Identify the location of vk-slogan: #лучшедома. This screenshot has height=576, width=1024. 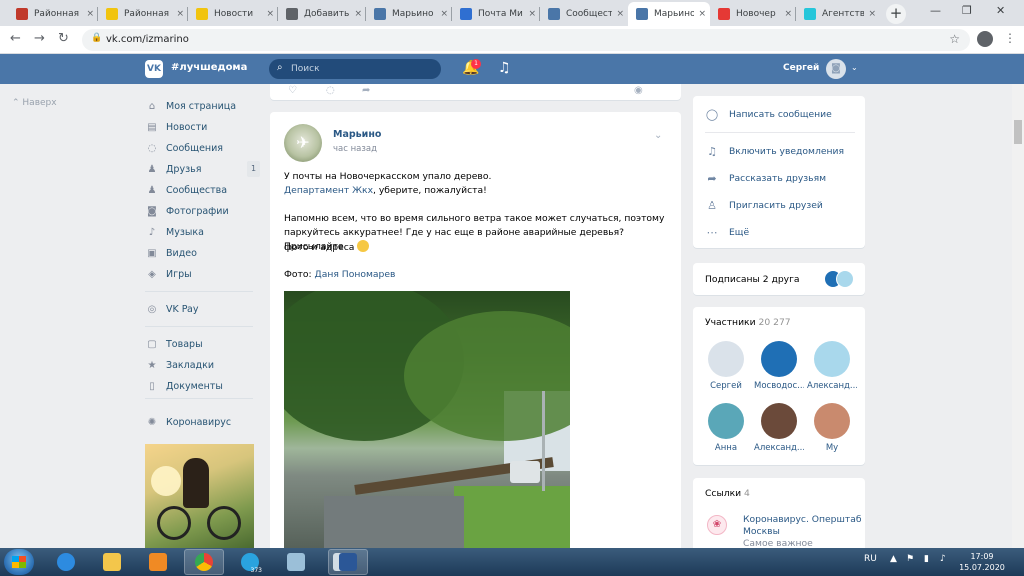
(209, 67).